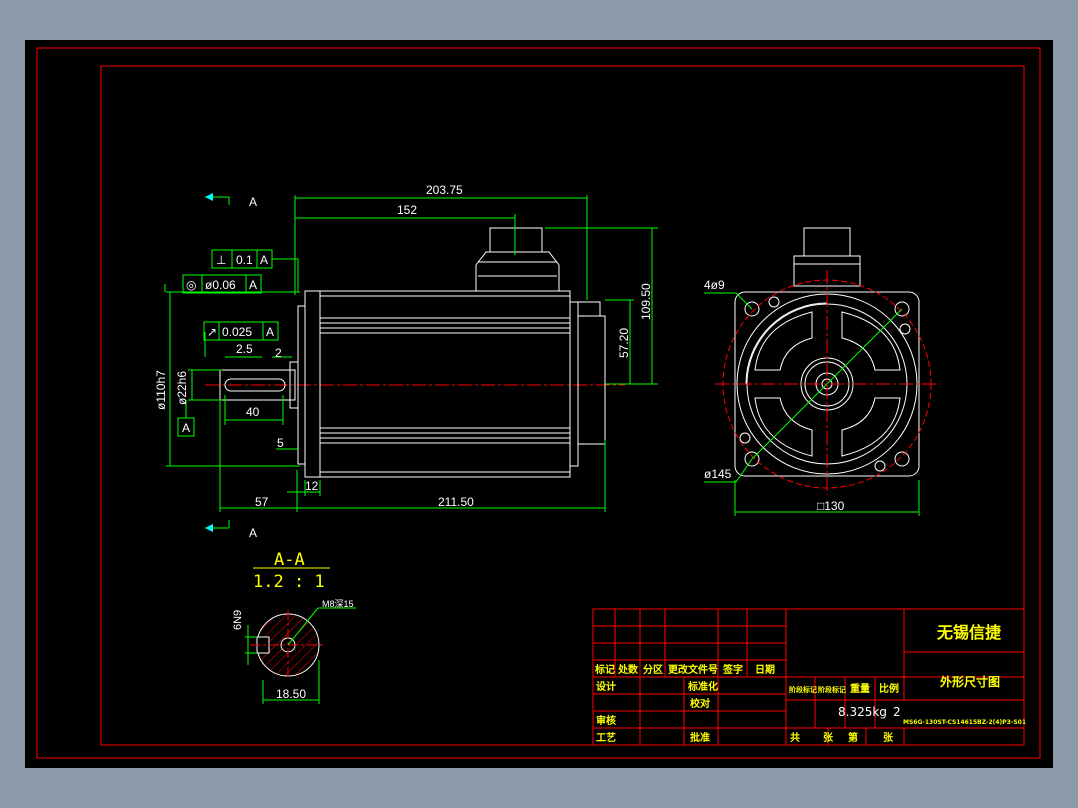  What do you see at coordinates (221, 260) in the screenshot?
I see `perpendicularity-symbol-icon: ⊥` at bounding box center [221, 260].